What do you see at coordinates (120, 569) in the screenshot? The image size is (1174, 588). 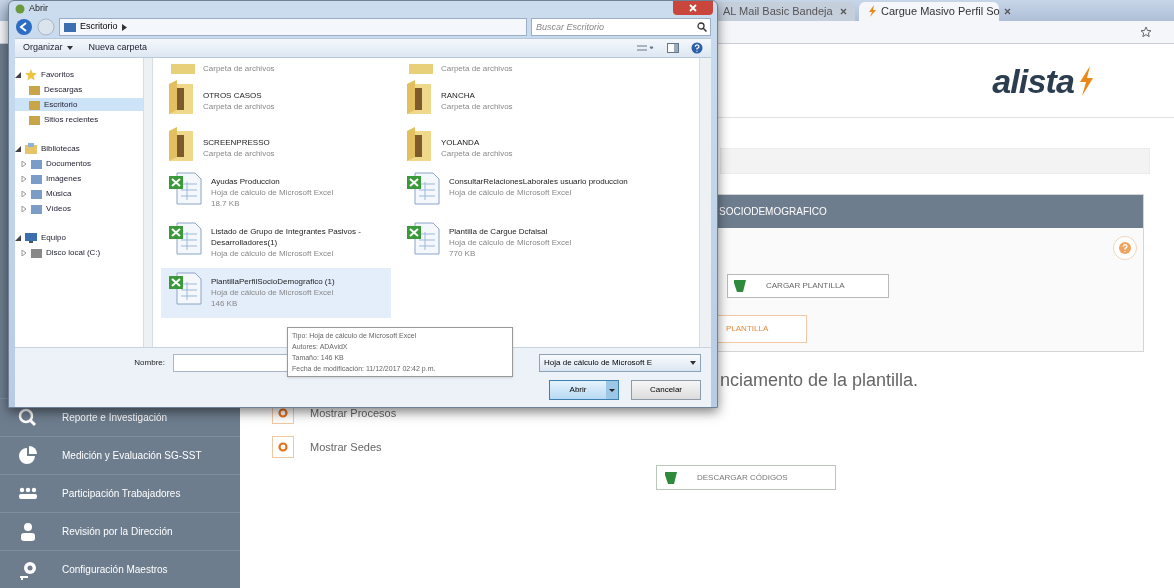 I see `sidebar-item: Configuración Maestros` at bounding box center [120, 569].